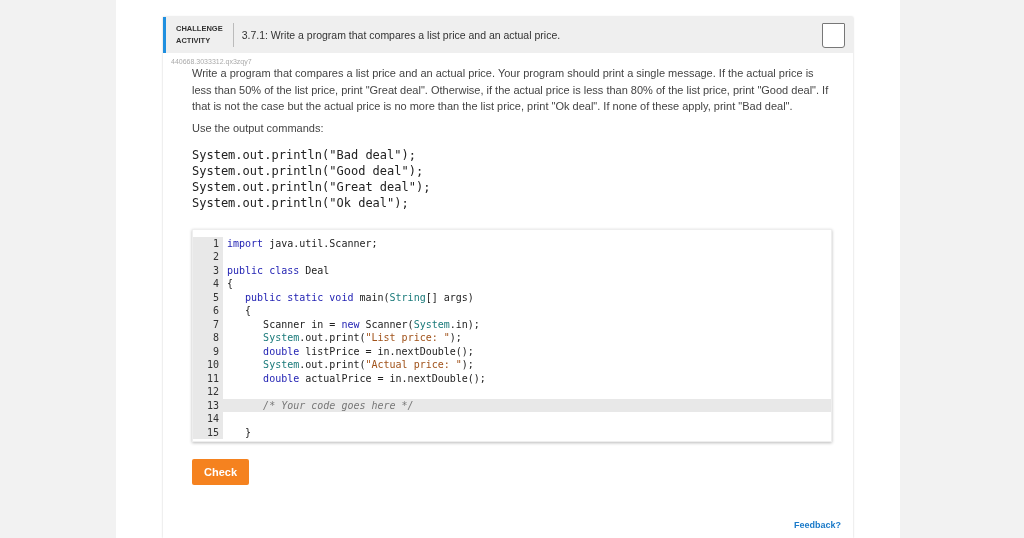  Describe the element at coordinates (208, 392) in the screenshot. I see `line-number: 12` at that location.